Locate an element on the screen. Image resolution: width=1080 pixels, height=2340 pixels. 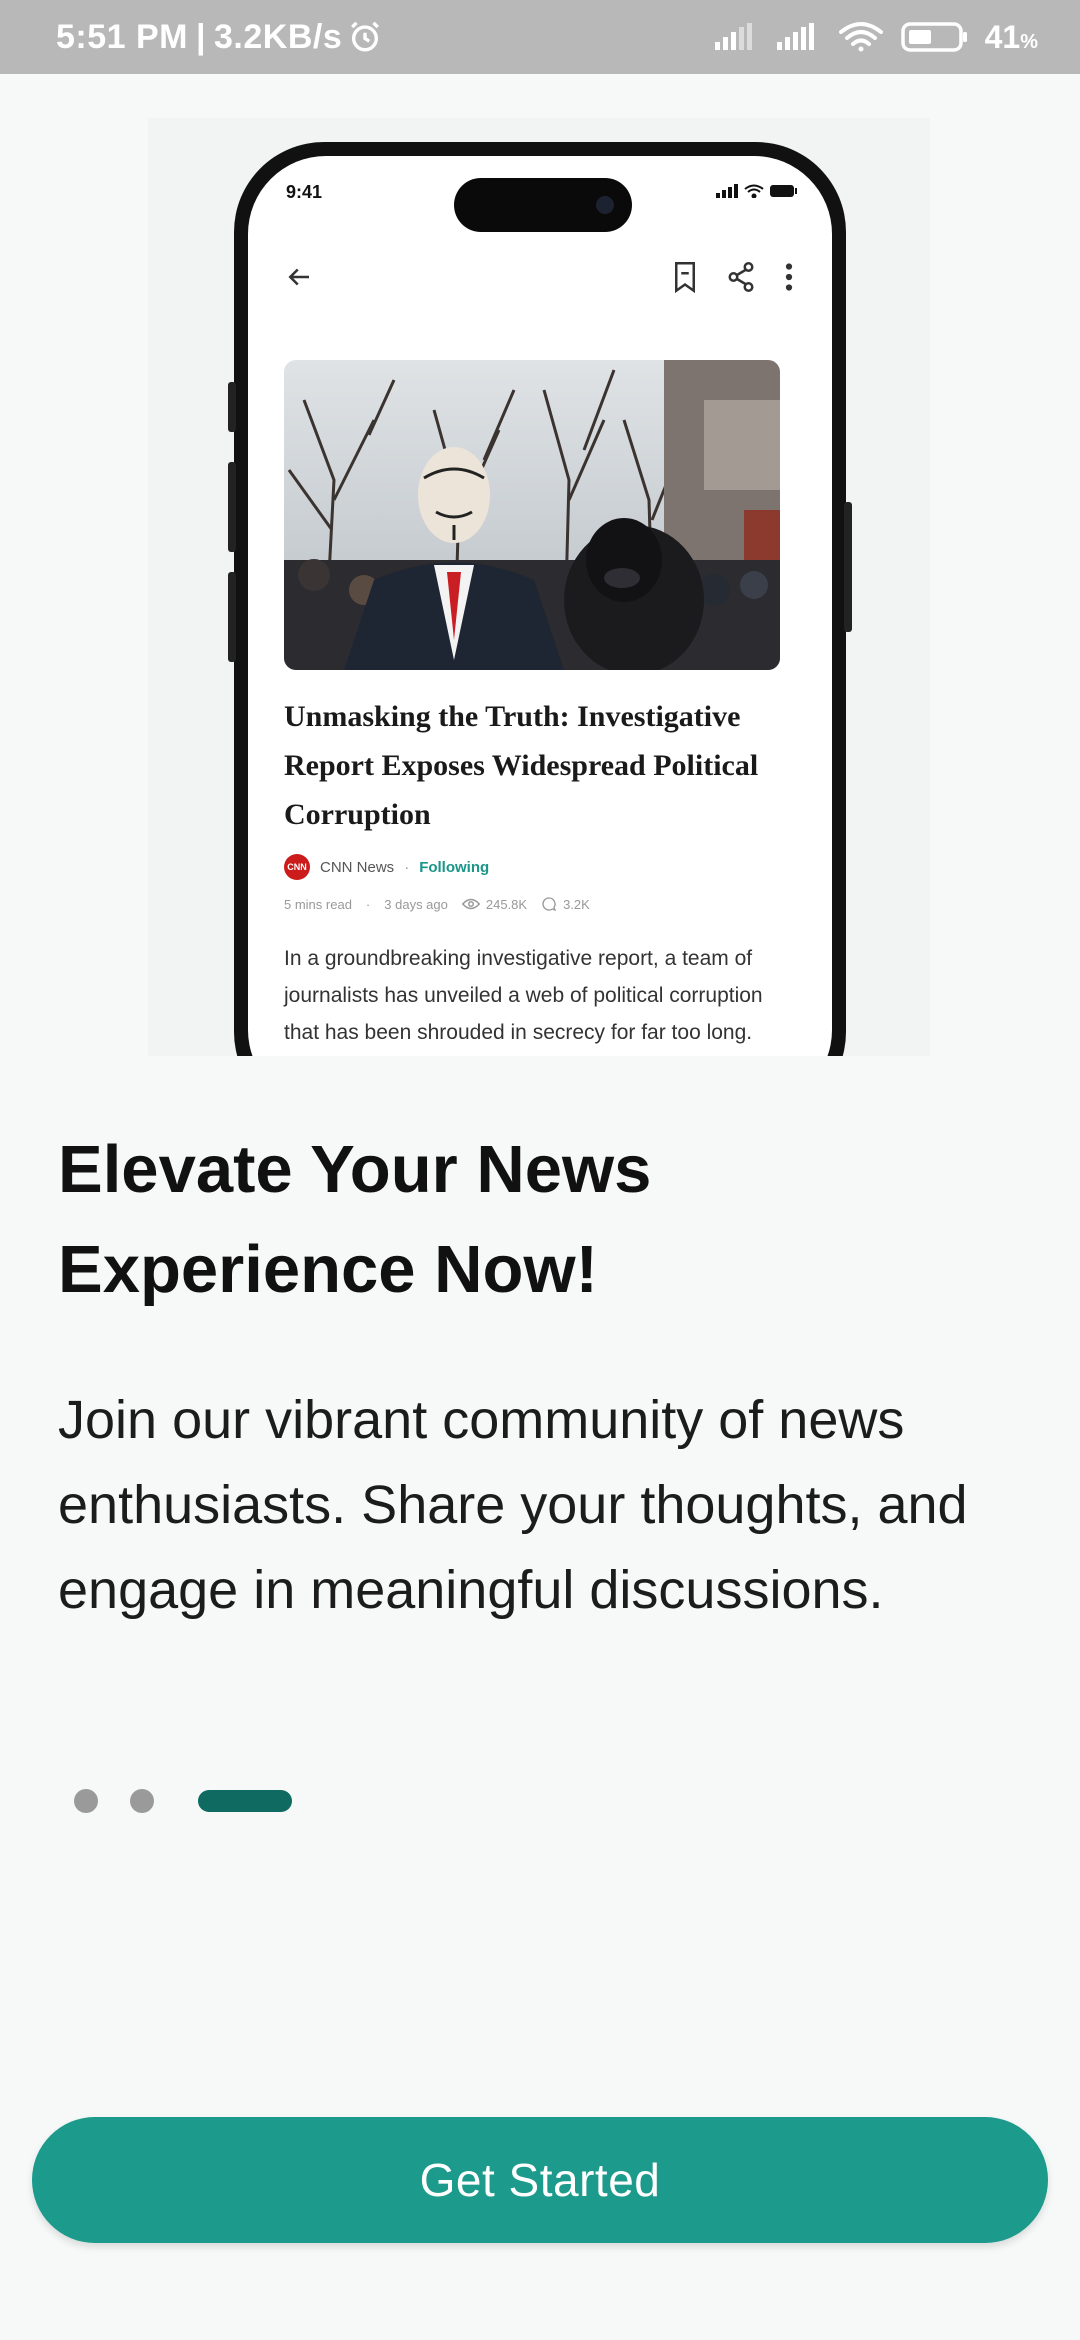
device-battery-icon is located at coordinates (783, 191).